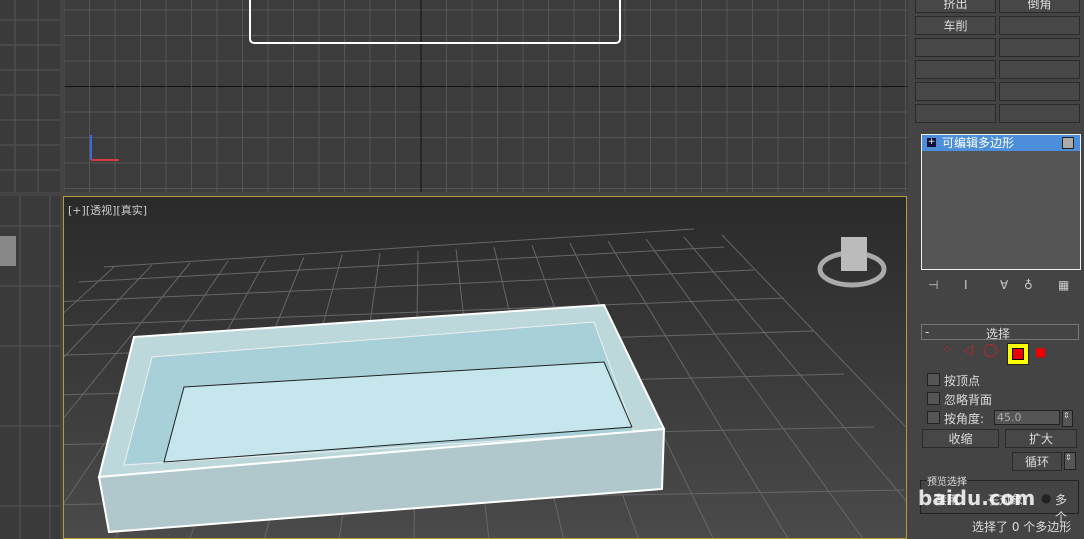 The height and width of the screenshot is (539, 1084). I want to click on expand-icon: +, so click(931, 142).